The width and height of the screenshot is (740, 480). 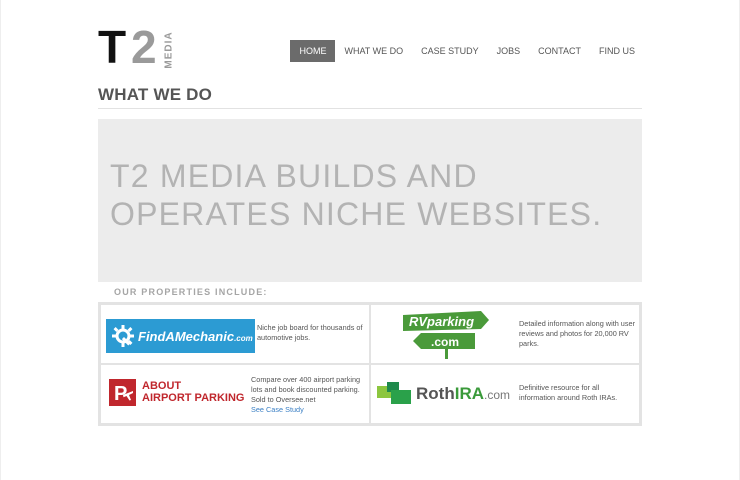 What do you see at coordinates (123, 336) in the screenshot?
I see `gear-icon` at bounding box center [123, 336].